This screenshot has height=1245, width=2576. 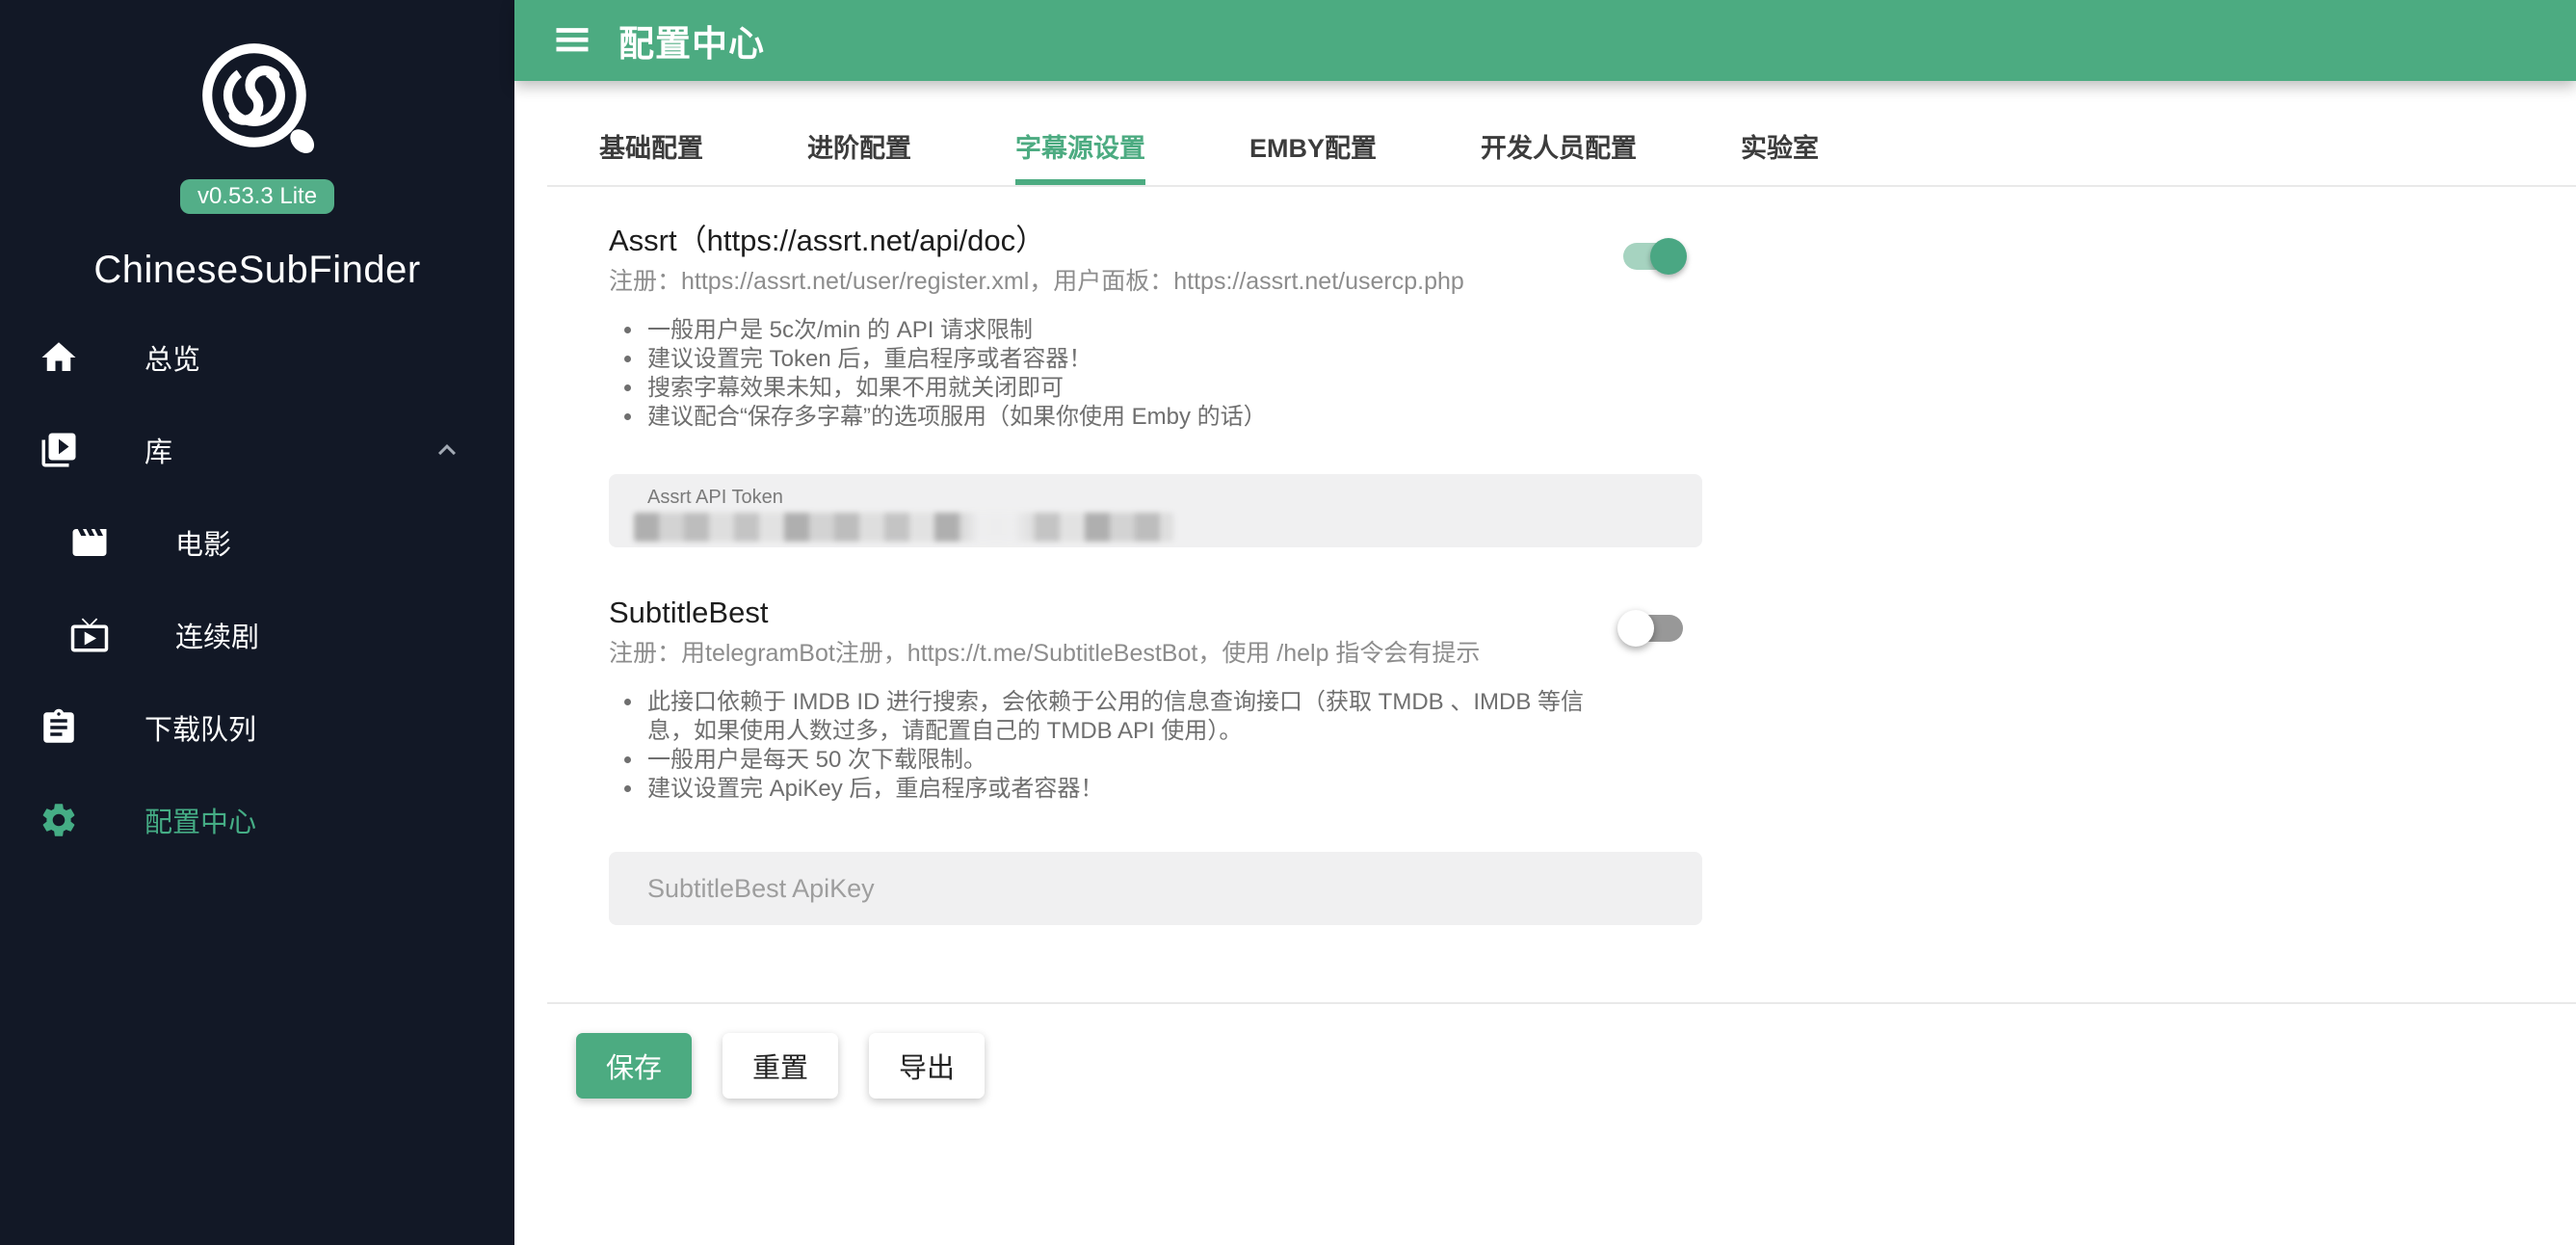 What do you see at coordinates (1122, 760) in the screenshot?
I see `list-item: 一般用户是每天 50 次下载限制。` at bounding box center [1122, 760].